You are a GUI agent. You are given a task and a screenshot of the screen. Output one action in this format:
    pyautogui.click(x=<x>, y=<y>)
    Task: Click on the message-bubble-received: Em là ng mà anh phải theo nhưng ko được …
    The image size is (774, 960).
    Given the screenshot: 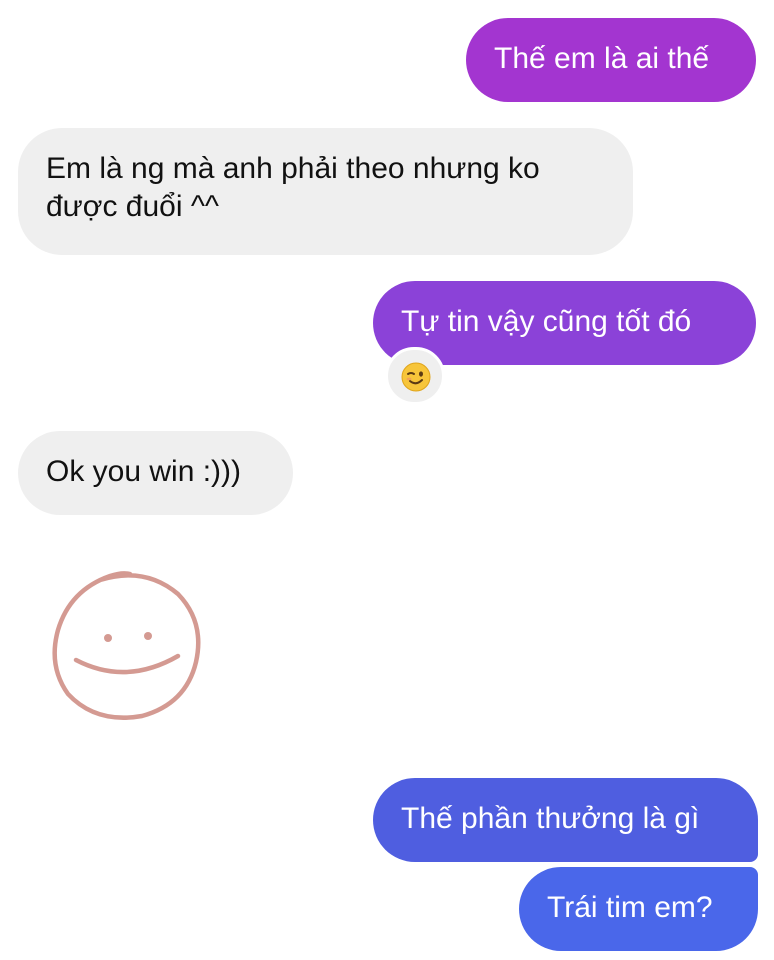 What is the action you would take?
    pyautogui.click(x=325, y=191)
    